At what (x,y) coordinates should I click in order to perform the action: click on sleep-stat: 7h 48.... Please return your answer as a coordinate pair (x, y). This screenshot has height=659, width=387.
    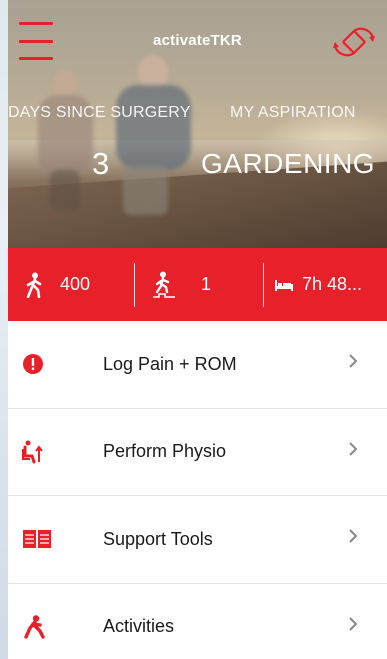
    Looking at the image, I should click on (325, 284).